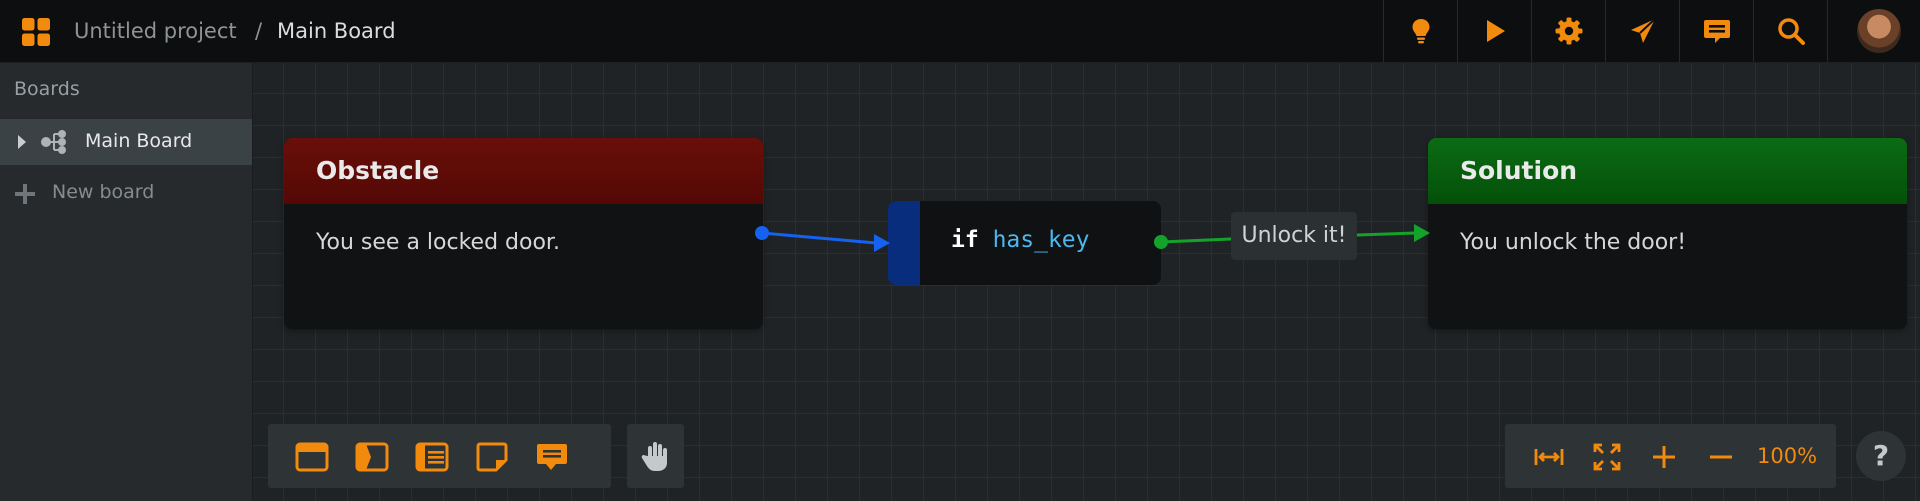 This screenshot has height=501, width=1920. Describe the element at coordinates (22, 142) in the screenshot. I see `caret-right-icon` at that location.